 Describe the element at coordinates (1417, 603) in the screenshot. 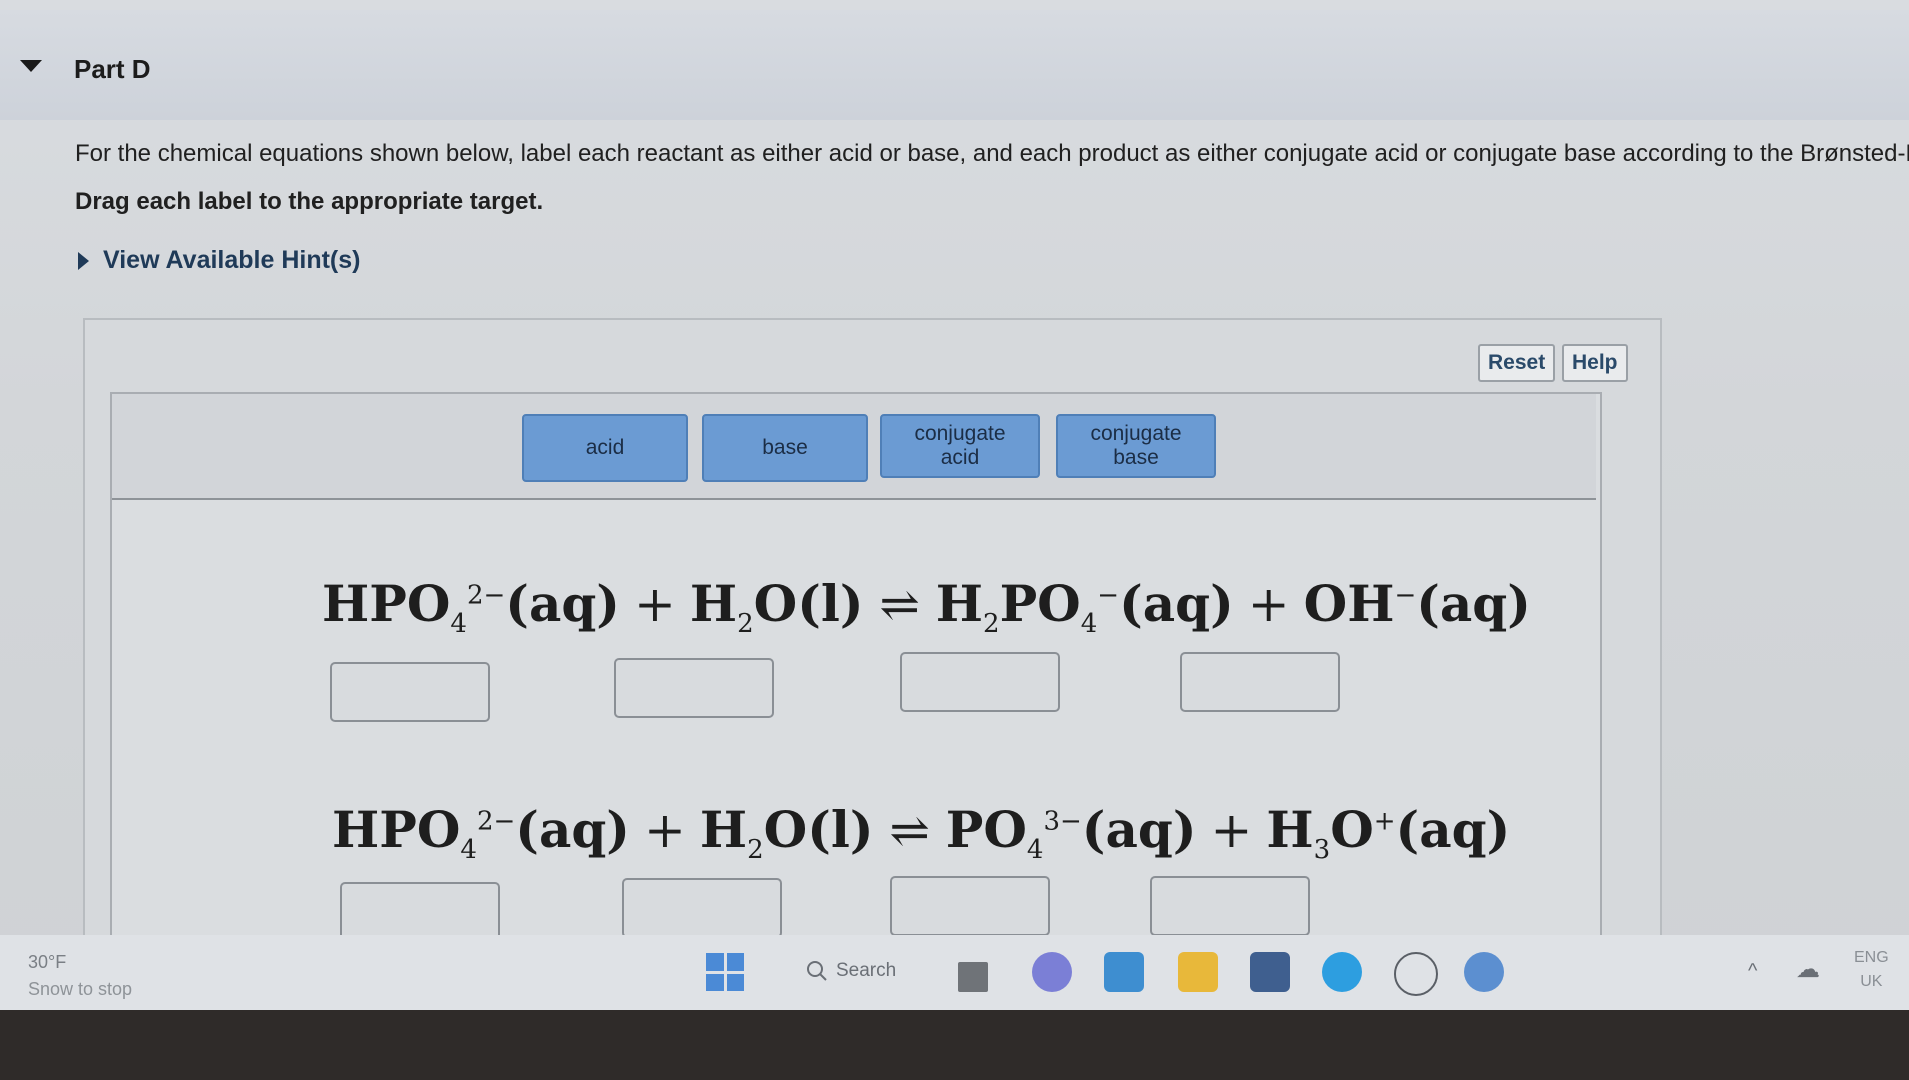

I see `eq1-product2: OH−(aq)` at that location.